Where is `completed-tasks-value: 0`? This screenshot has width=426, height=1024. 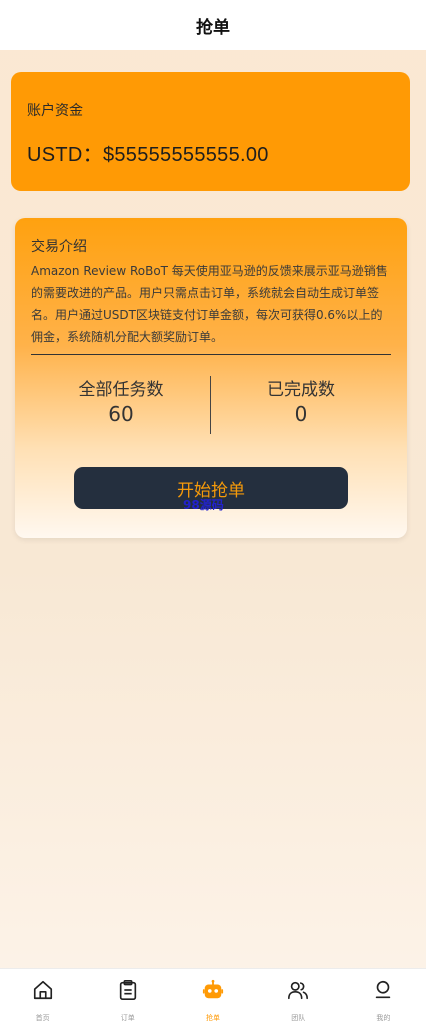 completed-tasks-value: 0 is located at coordinates (301, 414).